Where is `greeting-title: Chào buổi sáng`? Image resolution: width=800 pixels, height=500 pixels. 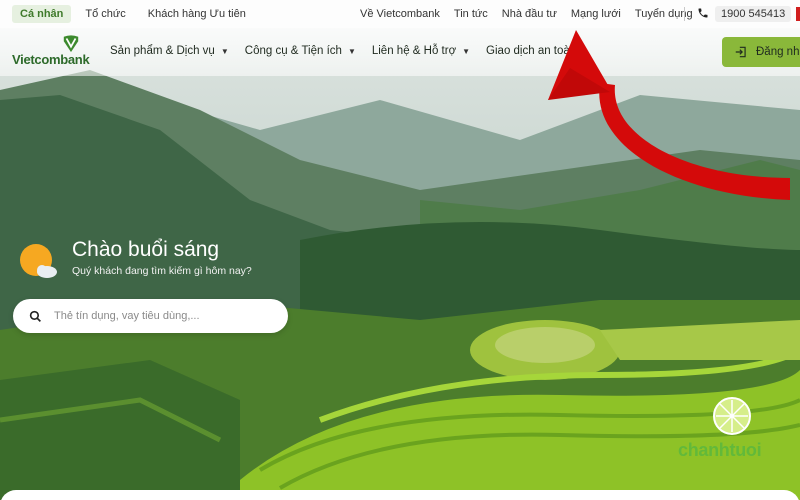
greeting-title: Chào buổi sáng is located at coordinates (146, 249).